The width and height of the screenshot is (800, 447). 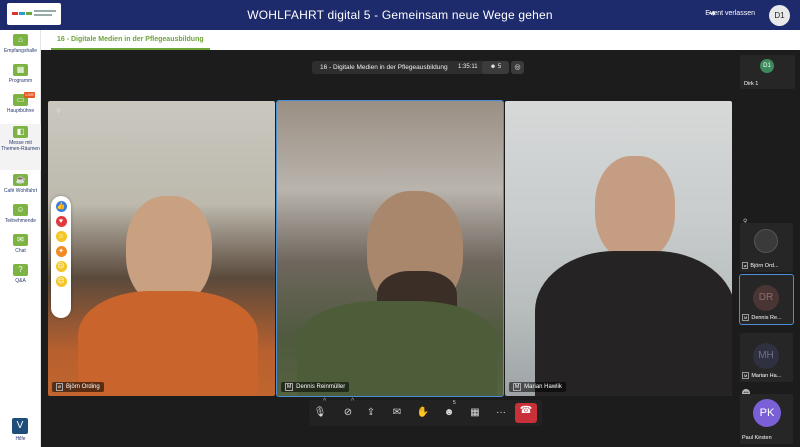 I want to click on sidebar-item-label: Messe mit Themen-Räumen, so click(x=20, y=146).